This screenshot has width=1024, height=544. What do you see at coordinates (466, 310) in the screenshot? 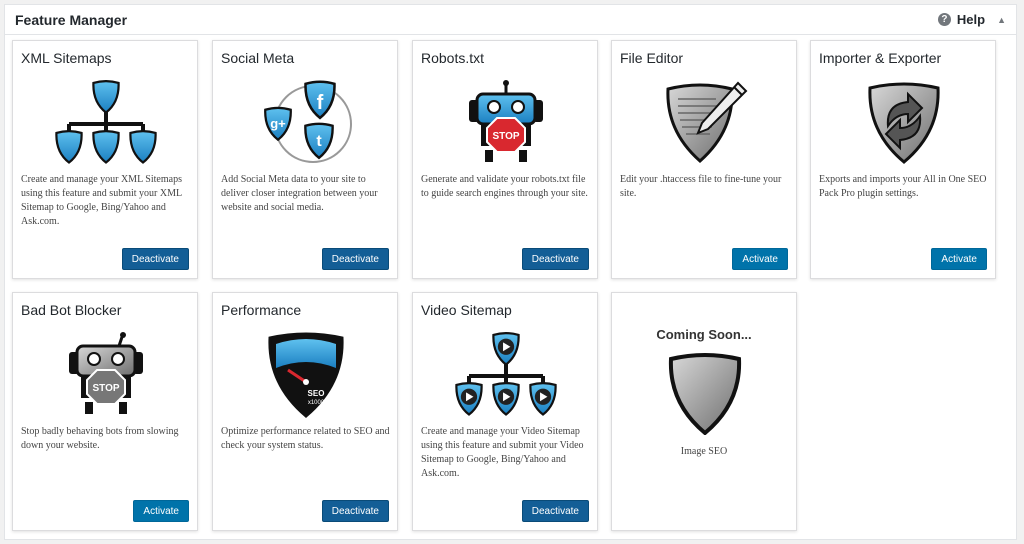
I see `feature-card-title: Video Sitemap` at bounding box center [466, 310].